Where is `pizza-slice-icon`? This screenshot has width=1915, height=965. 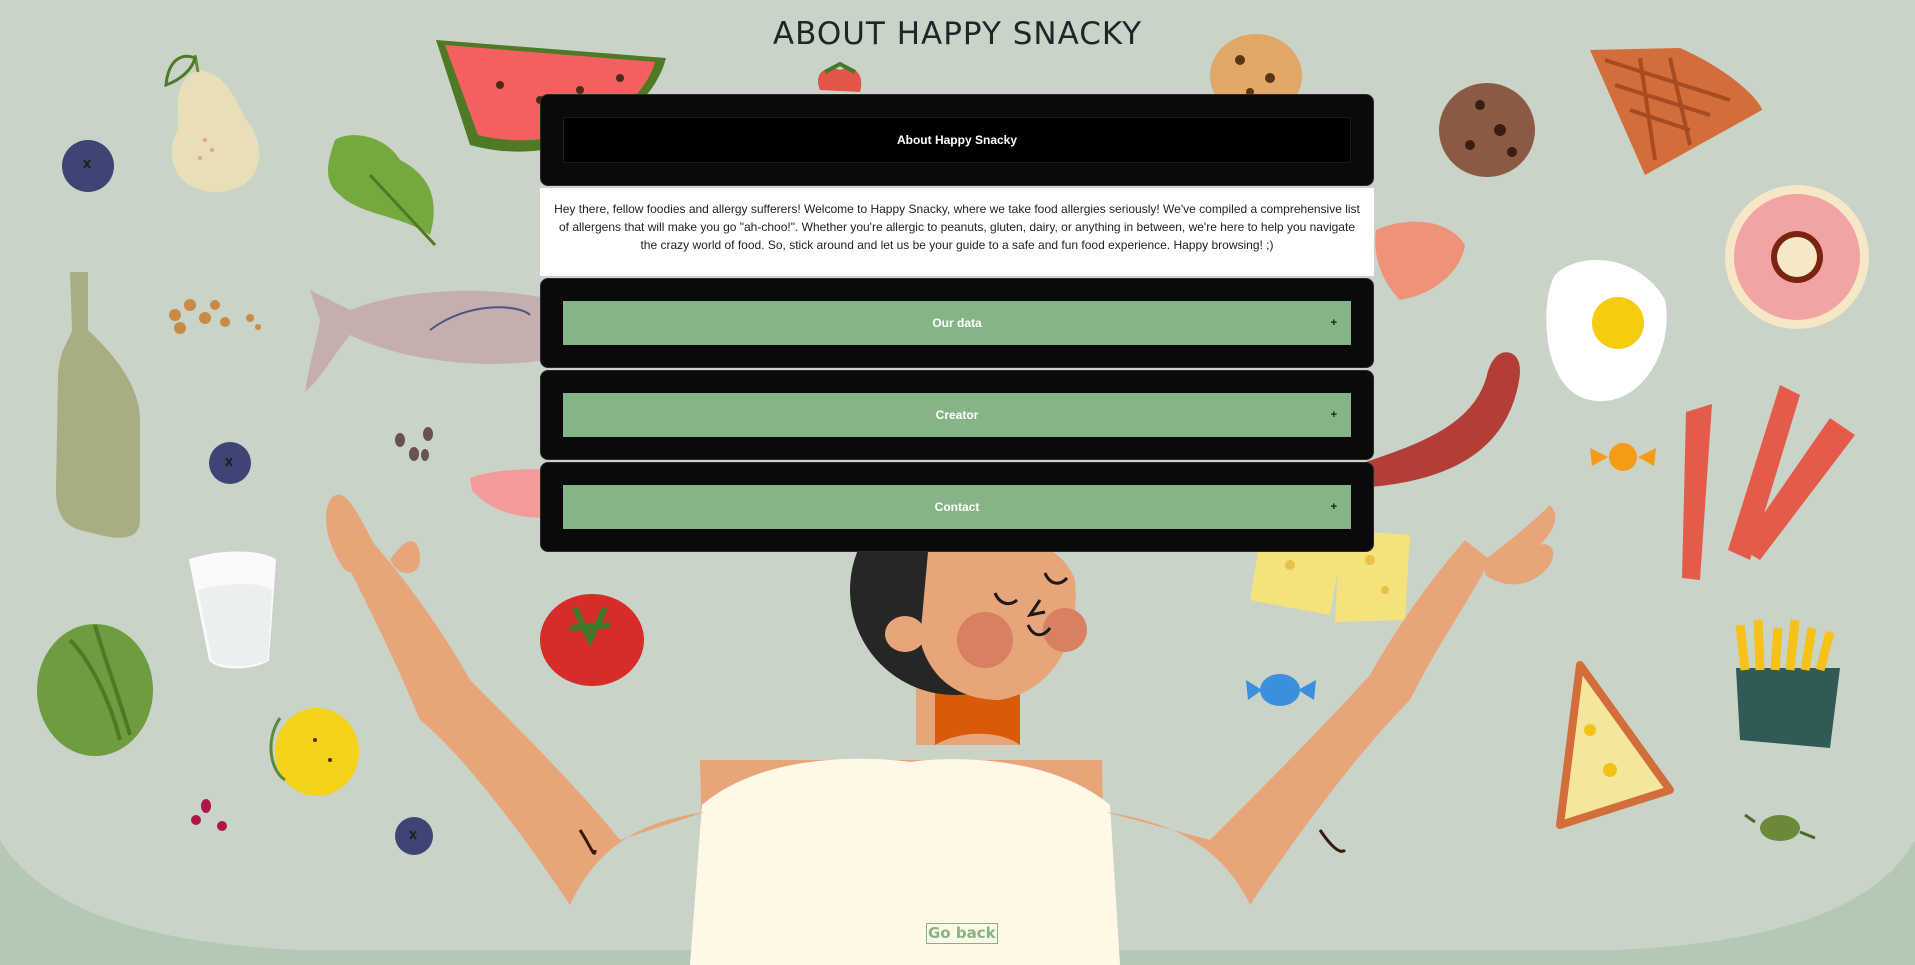 pizza-slice-icon is located at coordinates (1615, 745).